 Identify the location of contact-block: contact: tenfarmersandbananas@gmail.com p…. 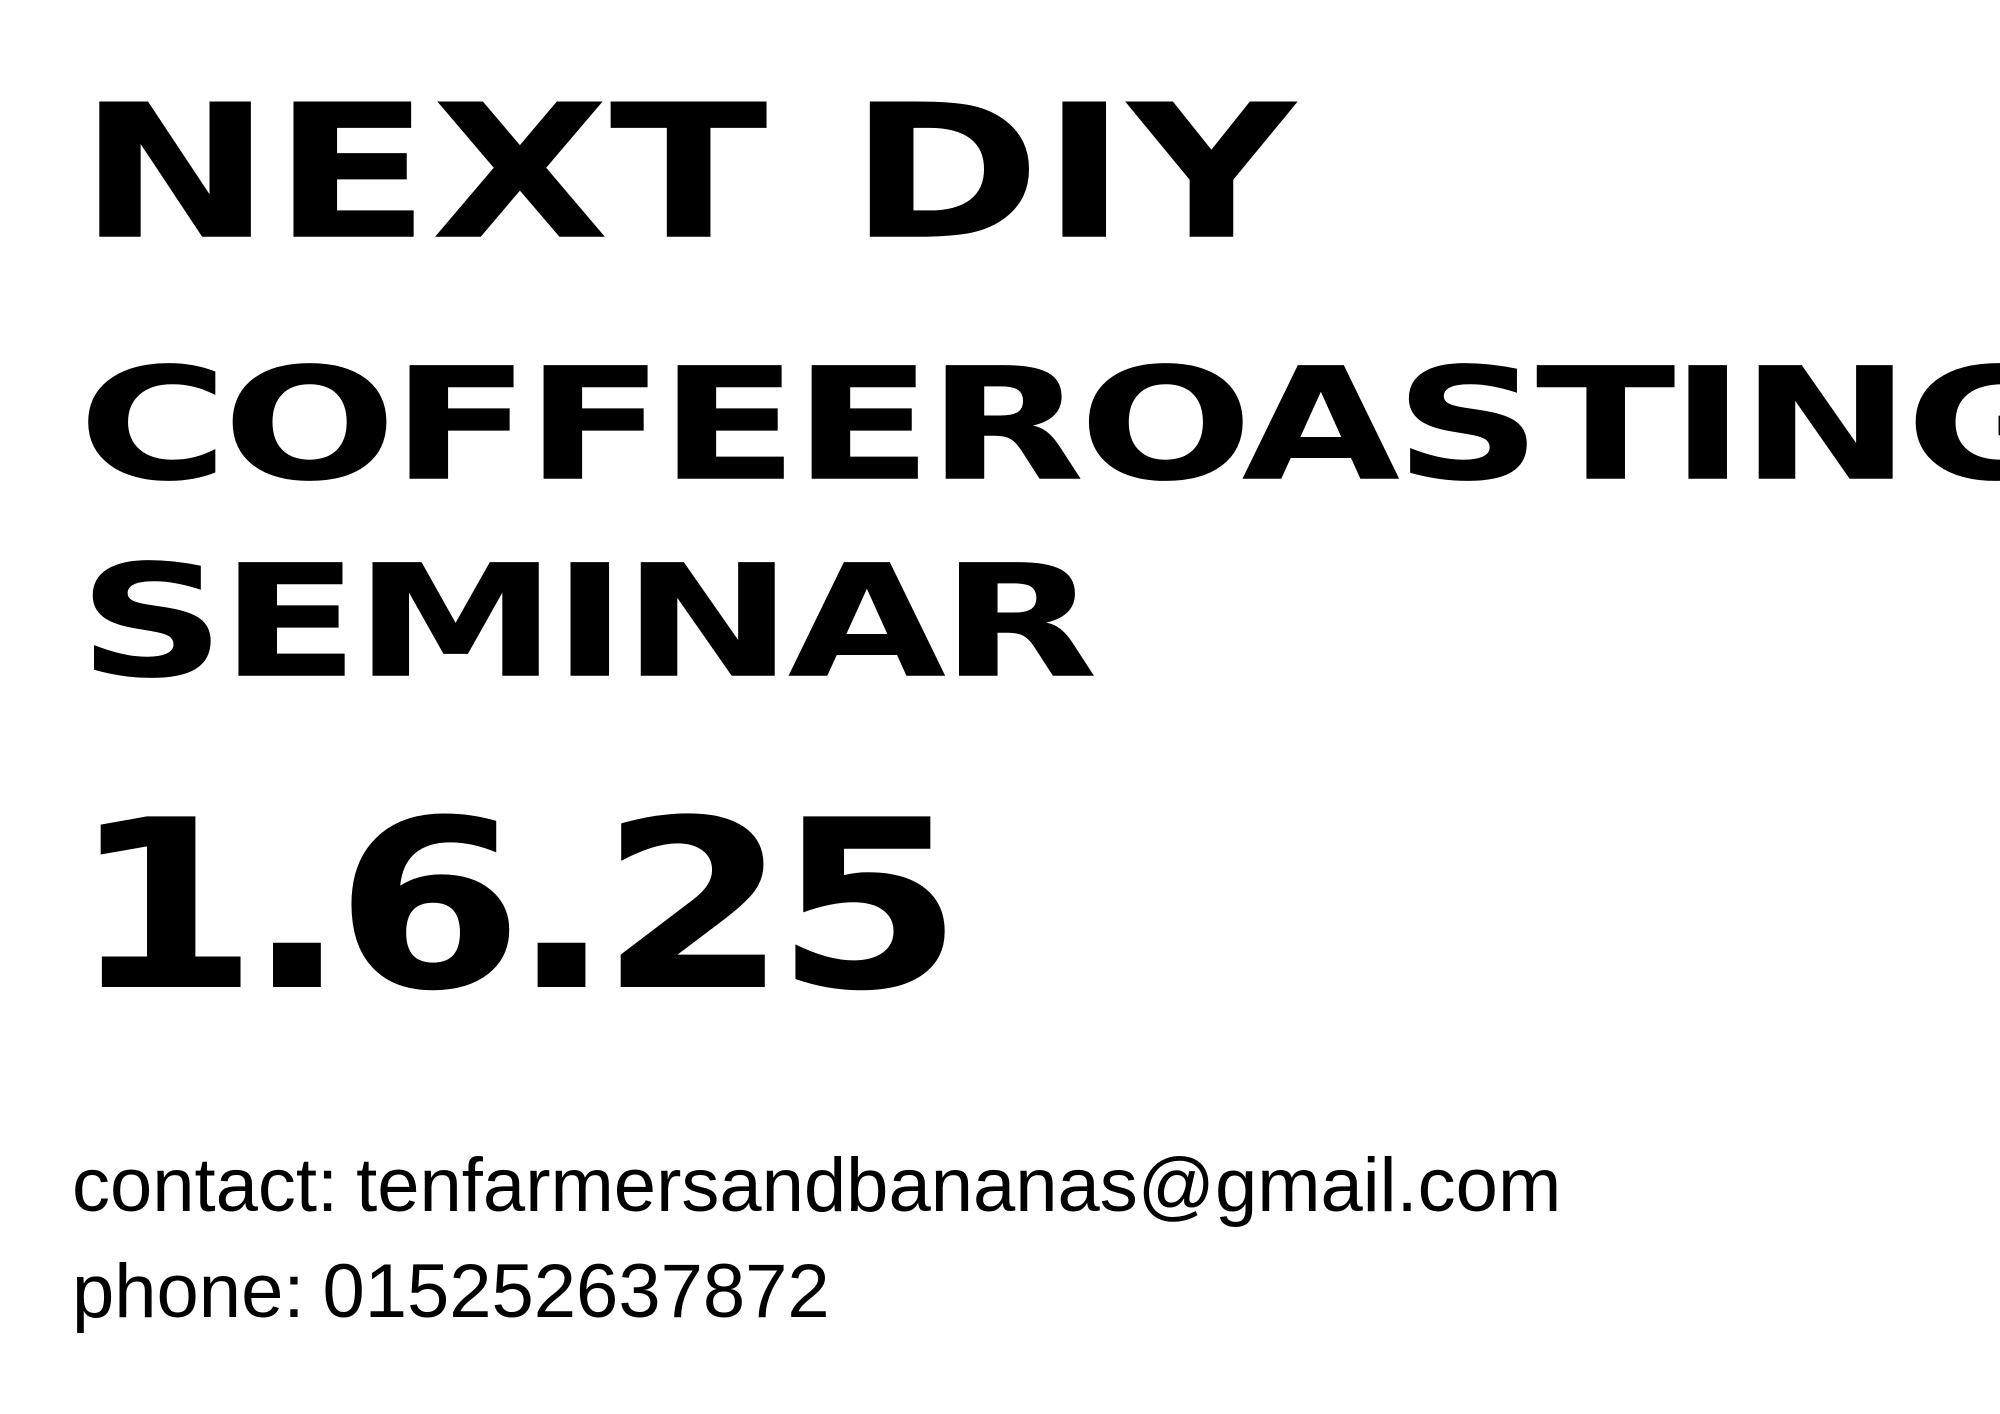
(816, 1254).